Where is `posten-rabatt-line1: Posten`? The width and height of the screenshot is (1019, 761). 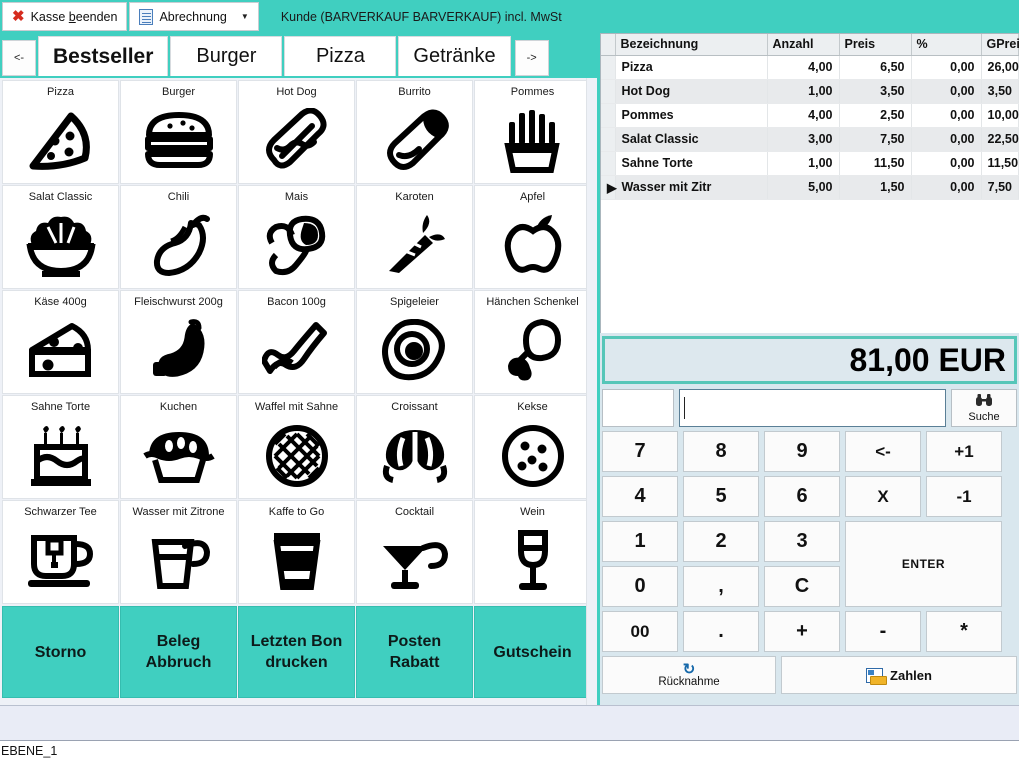 posten-rabatt-line1: Posten is located at coordinates (414, 641).